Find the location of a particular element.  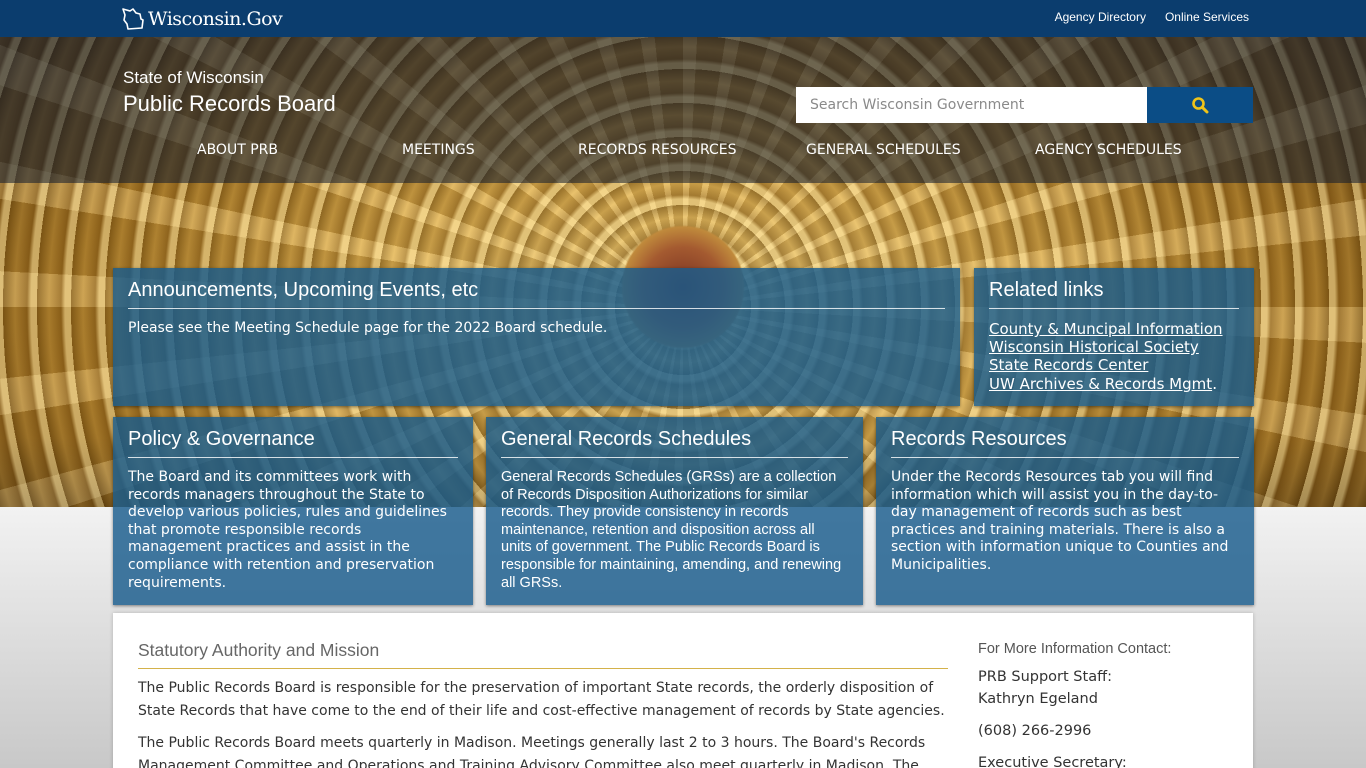

related-link-county-municipal: County & Muncipal Information is located at coordinates (1114, 329).